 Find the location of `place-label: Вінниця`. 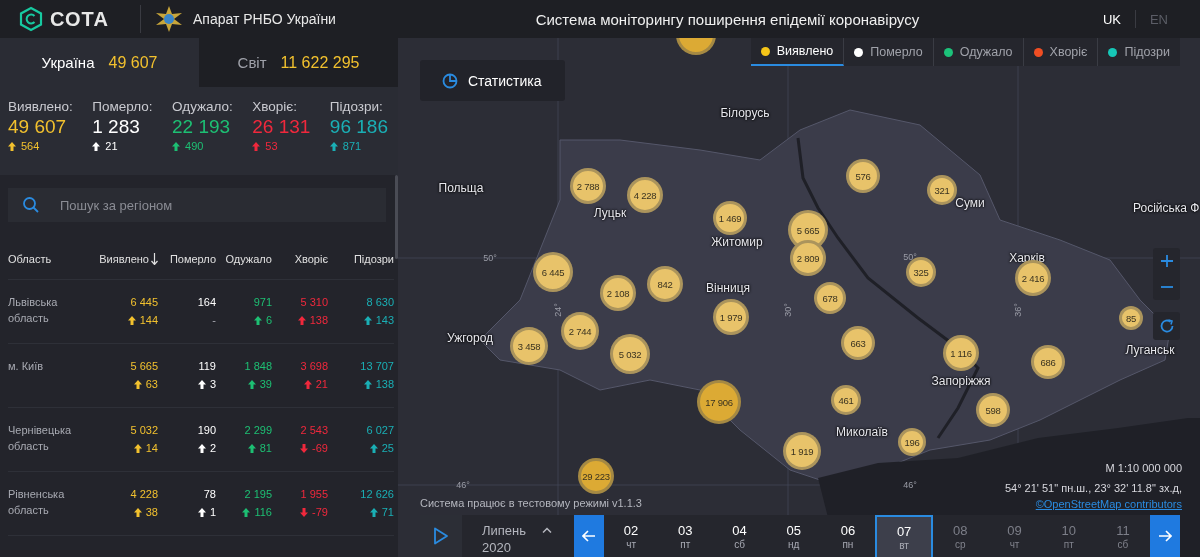

place-label: Вінниця is located at coordinates (728, 288).